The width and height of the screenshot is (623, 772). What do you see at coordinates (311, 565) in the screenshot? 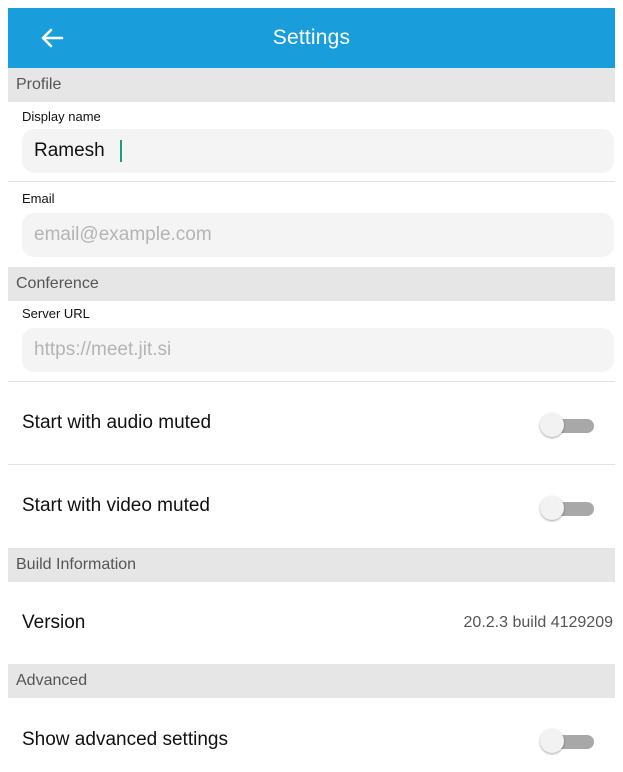
I see `section-header-build: Build Information` at bounding box center [311, 565].